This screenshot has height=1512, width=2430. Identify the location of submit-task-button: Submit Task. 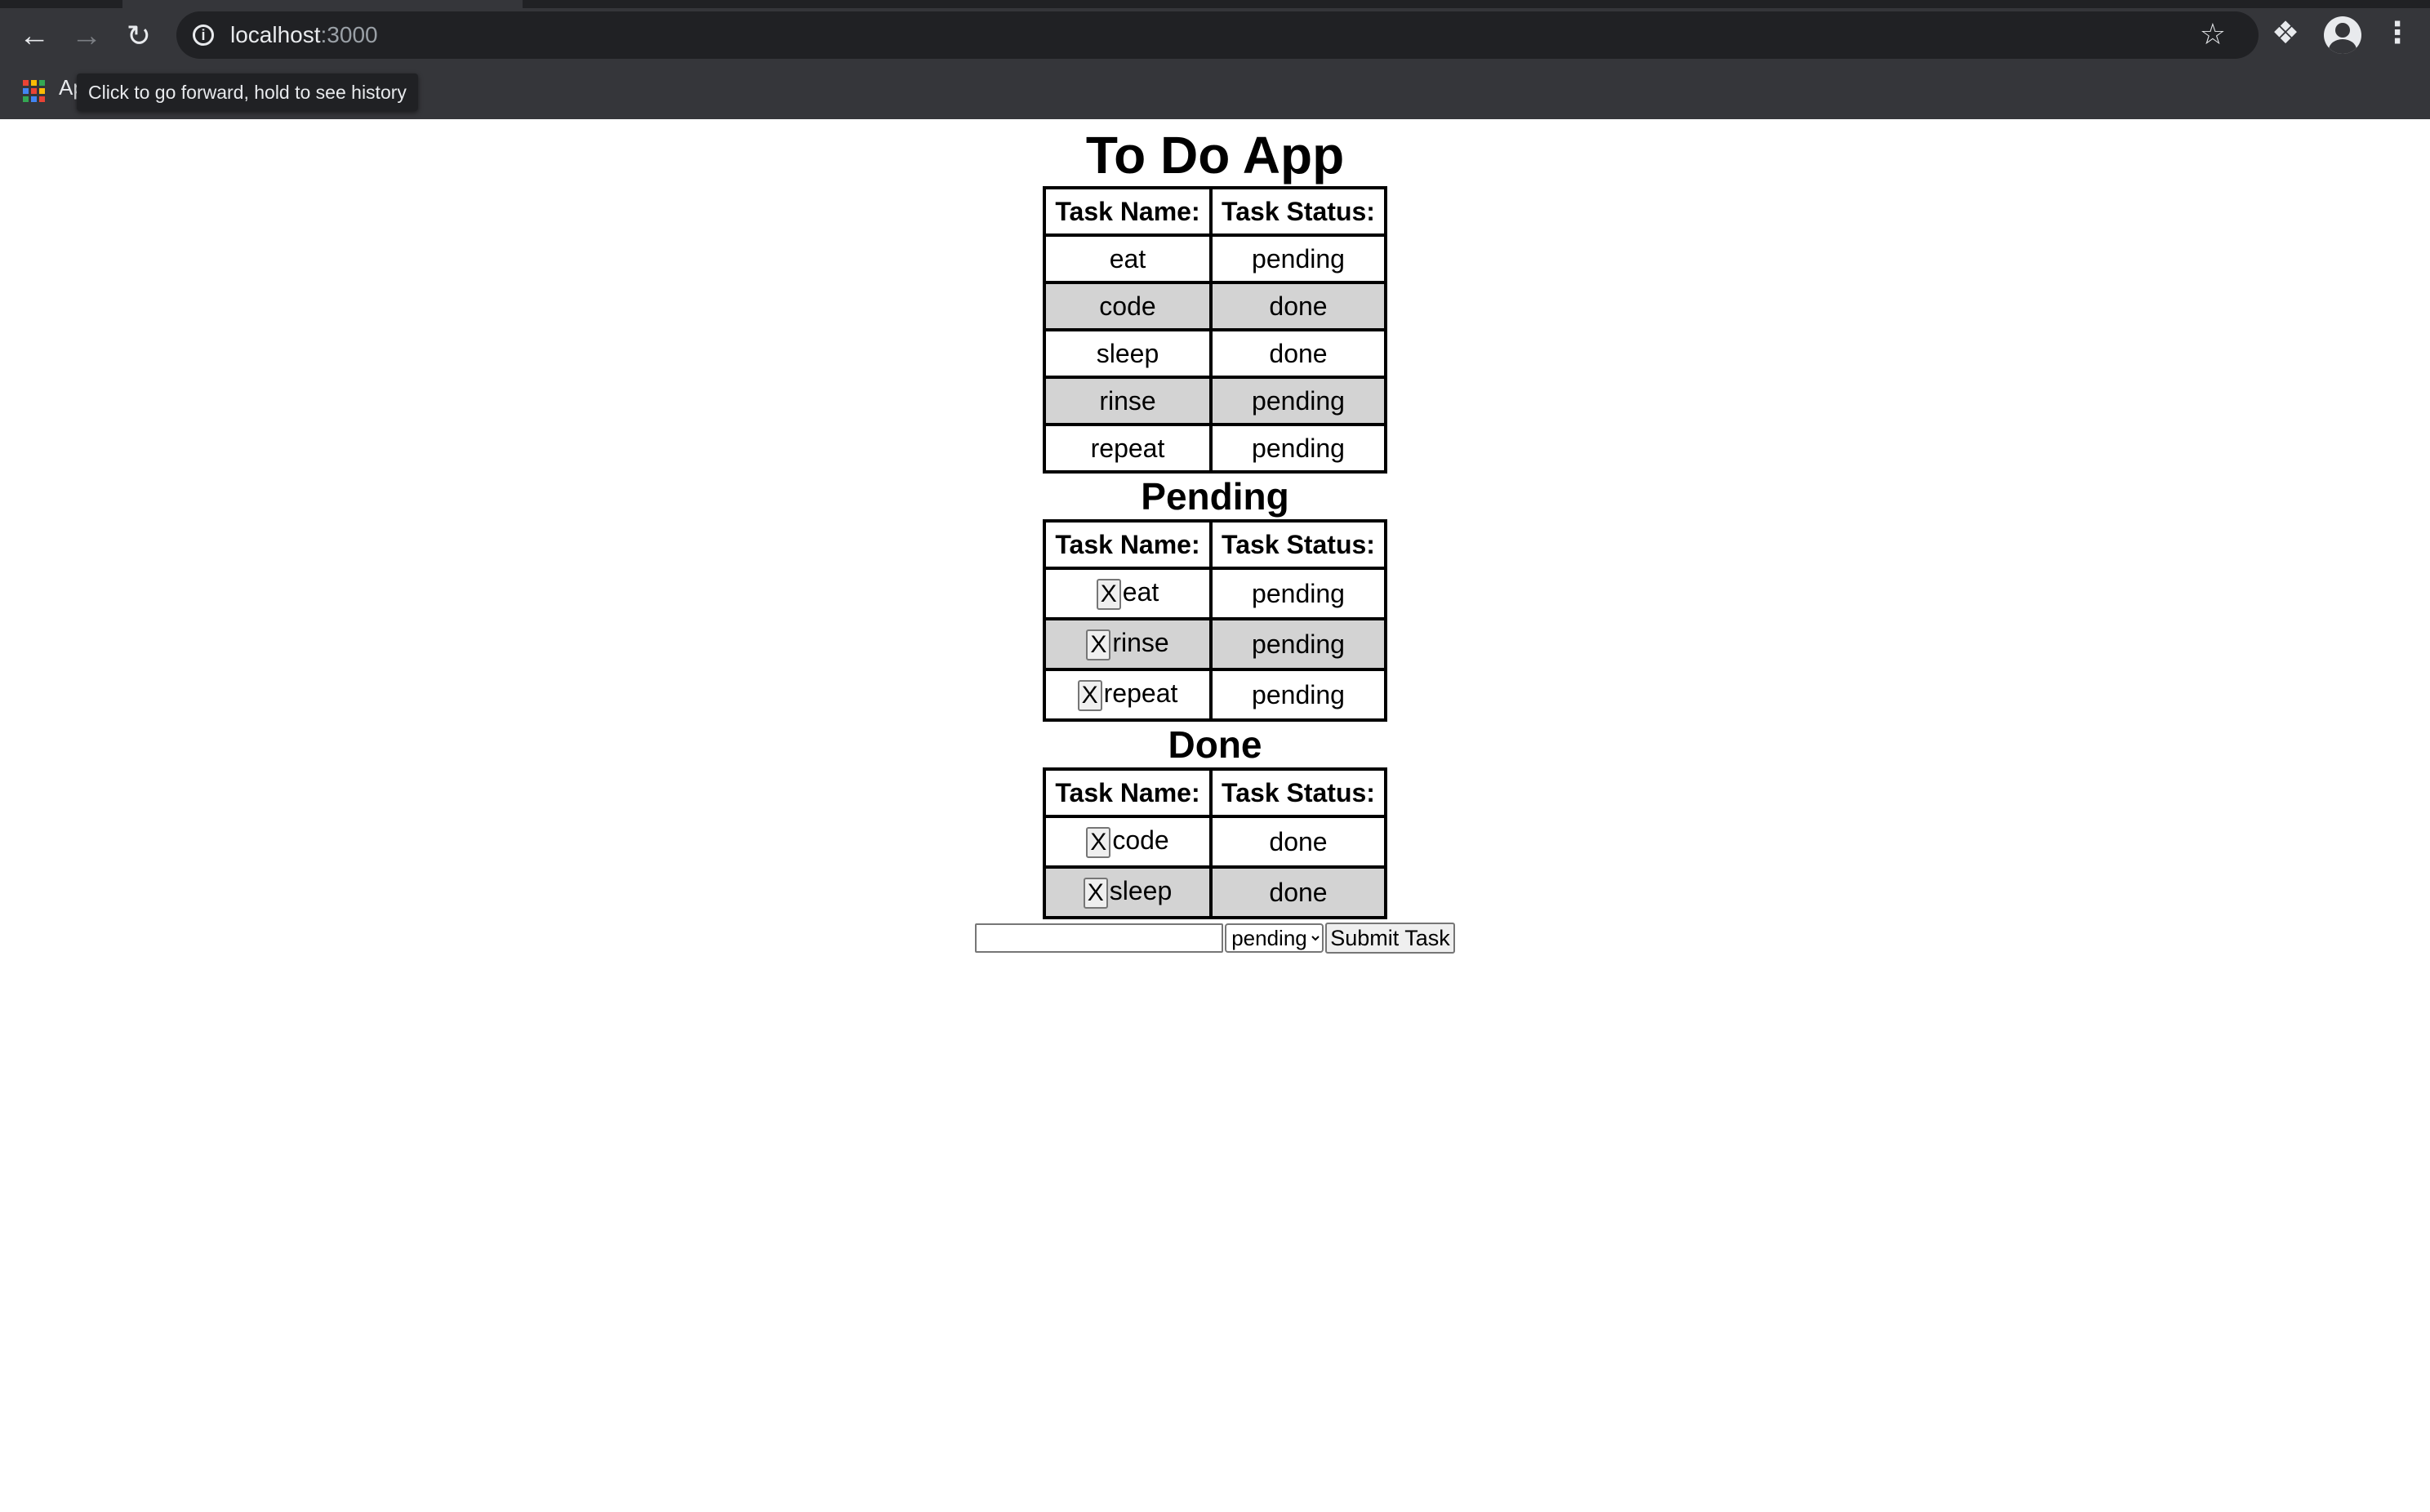
(1390, 939).